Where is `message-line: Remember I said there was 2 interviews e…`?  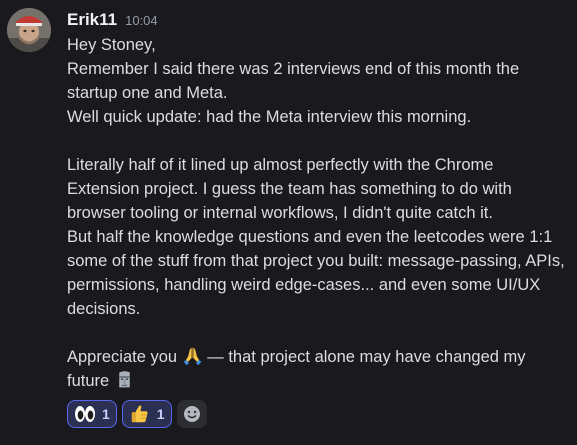
message-line: Remember I said there was 2 interviews e… is located at coordinates (293, 69).